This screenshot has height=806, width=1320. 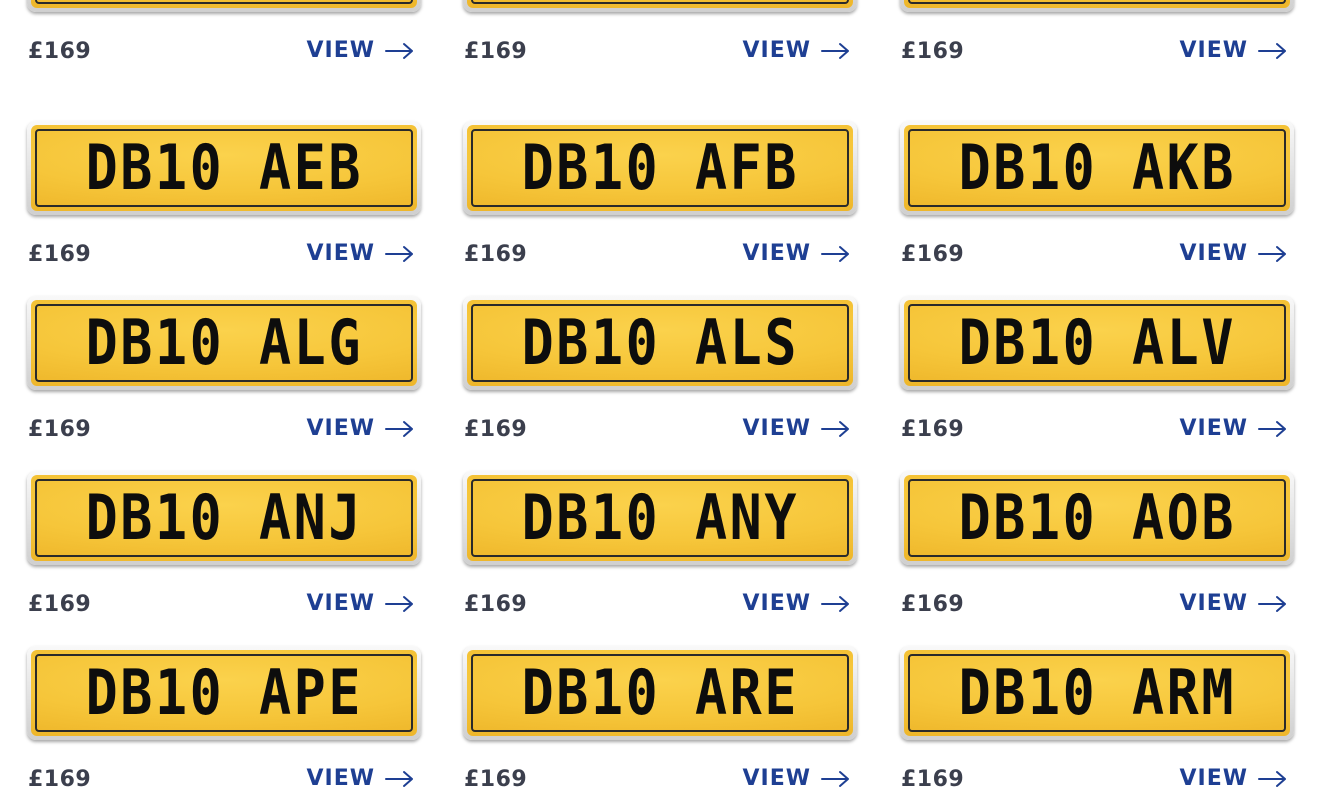 What do you see at coordinates (660, 39) in the screenshot?
I see `plate-card: DB10 ABY £169 VIEW` at bounding box center [660, 39].